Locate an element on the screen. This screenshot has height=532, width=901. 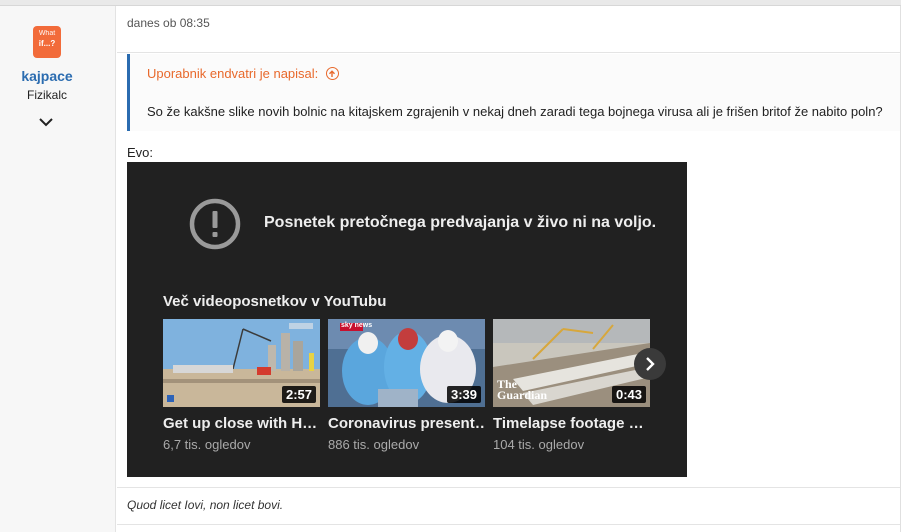
video-thumbnail: sky news 3:39 is located at coordinates (406, 363).